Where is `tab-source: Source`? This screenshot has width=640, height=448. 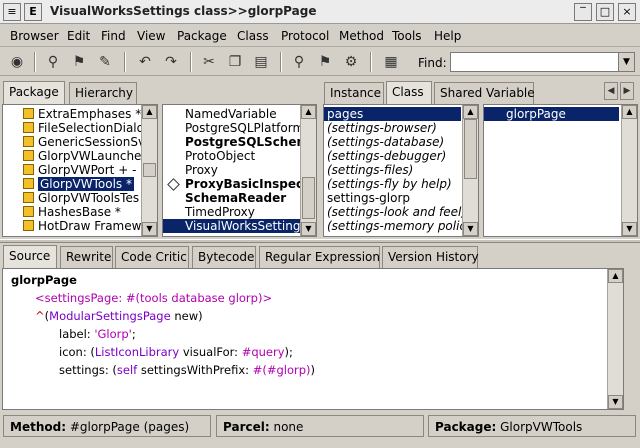 tab-source: Source is located at coordinates (30, 257).